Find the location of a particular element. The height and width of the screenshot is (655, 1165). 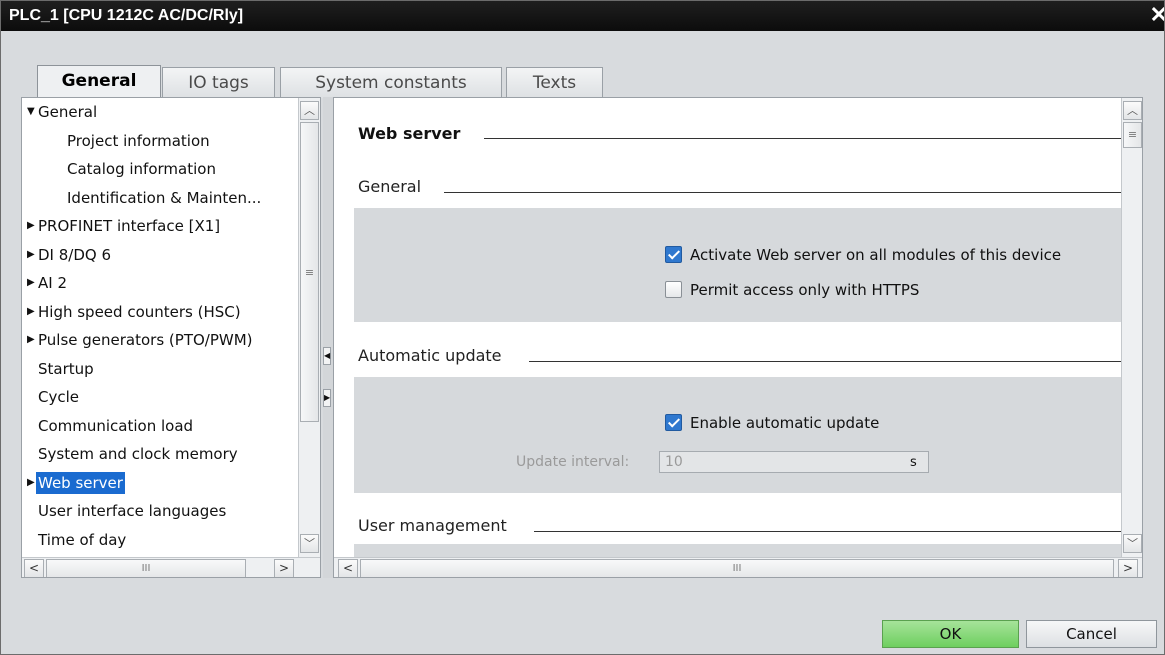

https-only-label: Permit access only with HTTPS is located at coordinates (805, 290).